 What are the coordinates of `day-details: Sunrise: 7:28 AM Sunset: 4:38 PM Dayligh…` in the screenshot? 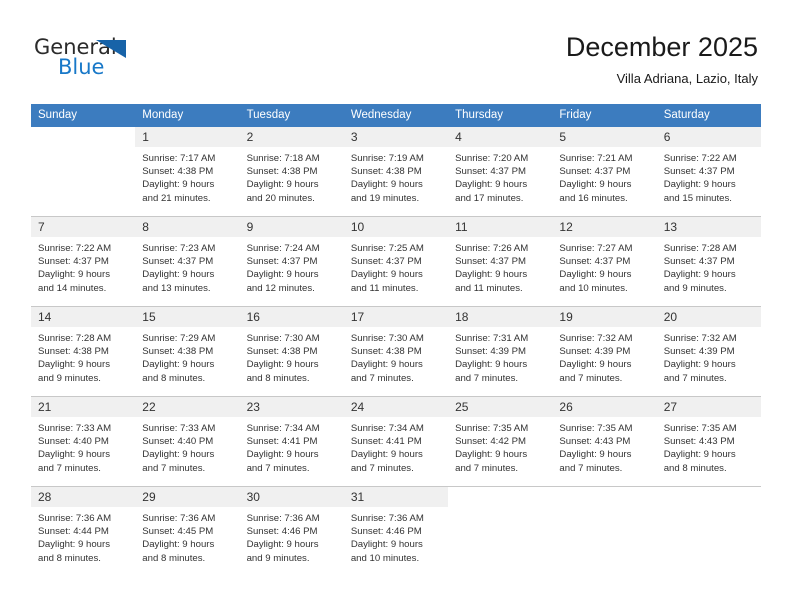 It's located at (83, 356).